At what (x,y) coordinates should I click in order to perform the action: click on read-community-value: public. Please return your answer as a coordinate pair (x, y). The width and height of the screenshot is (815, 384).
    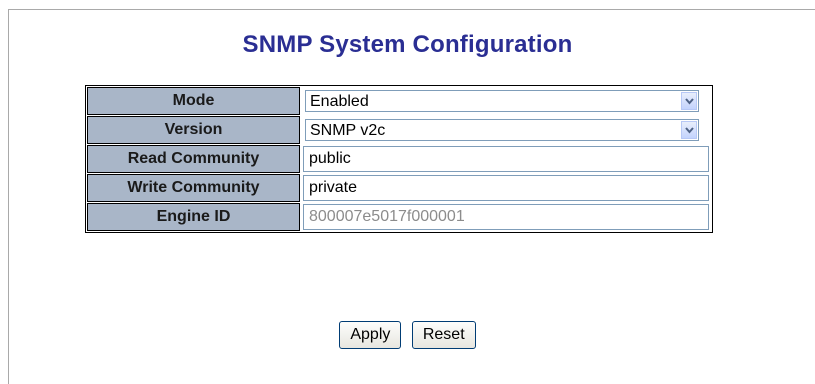
    Looking at the image, I should click on (330, 158).